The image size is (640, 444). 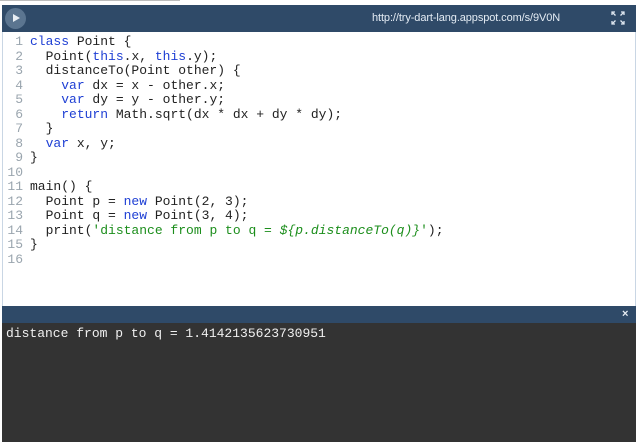 I want to click on toolbar: http://try-dart-lang.appspot.com/s/9V0N, so click(x=319, y=18).